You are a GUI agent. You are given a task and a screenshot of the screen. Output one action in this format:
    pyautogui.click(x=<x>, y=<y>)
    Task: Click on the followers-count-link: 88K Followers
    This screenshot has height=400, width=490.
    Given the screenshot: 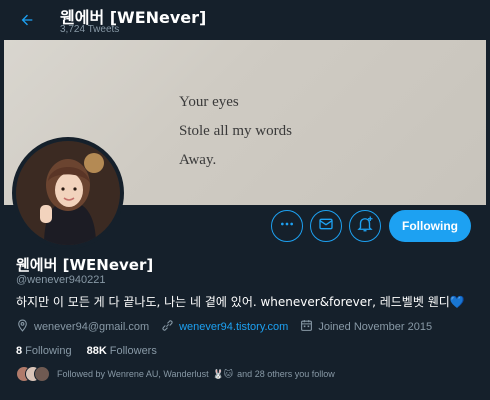 What is the action you would take?
    pyautogui.click(x=122, y=351)
    